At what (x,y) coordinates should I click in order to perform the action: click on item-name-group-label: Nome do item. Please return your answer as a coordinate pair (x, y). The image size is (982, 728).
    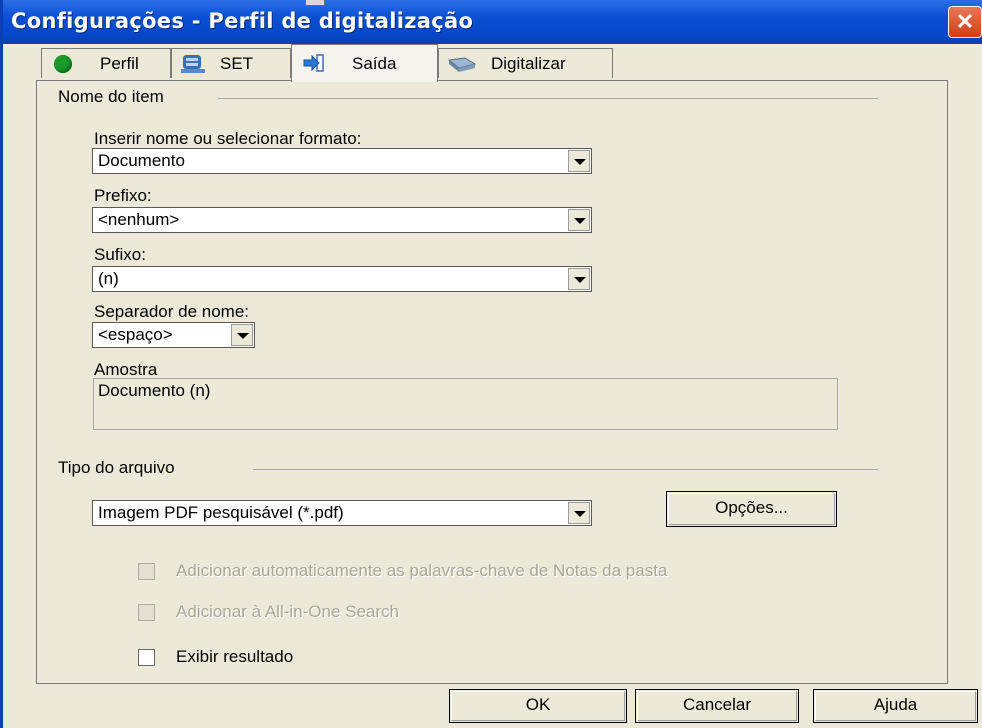
    Looking at the image, I should click on (111, 97).